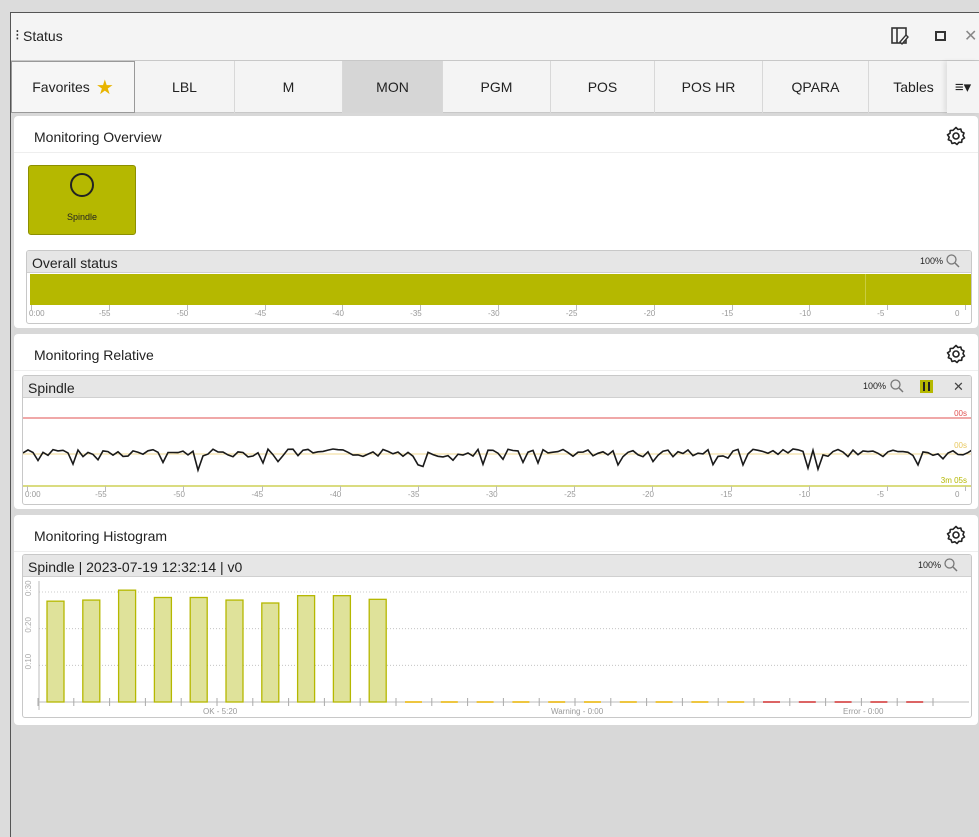 The width and height of the screenshot is (979, 837). What do you see at coordinates (577, 711) in the screenshot?
I see `group-label: Warning - 0:00` at bounding box center [577, 711].